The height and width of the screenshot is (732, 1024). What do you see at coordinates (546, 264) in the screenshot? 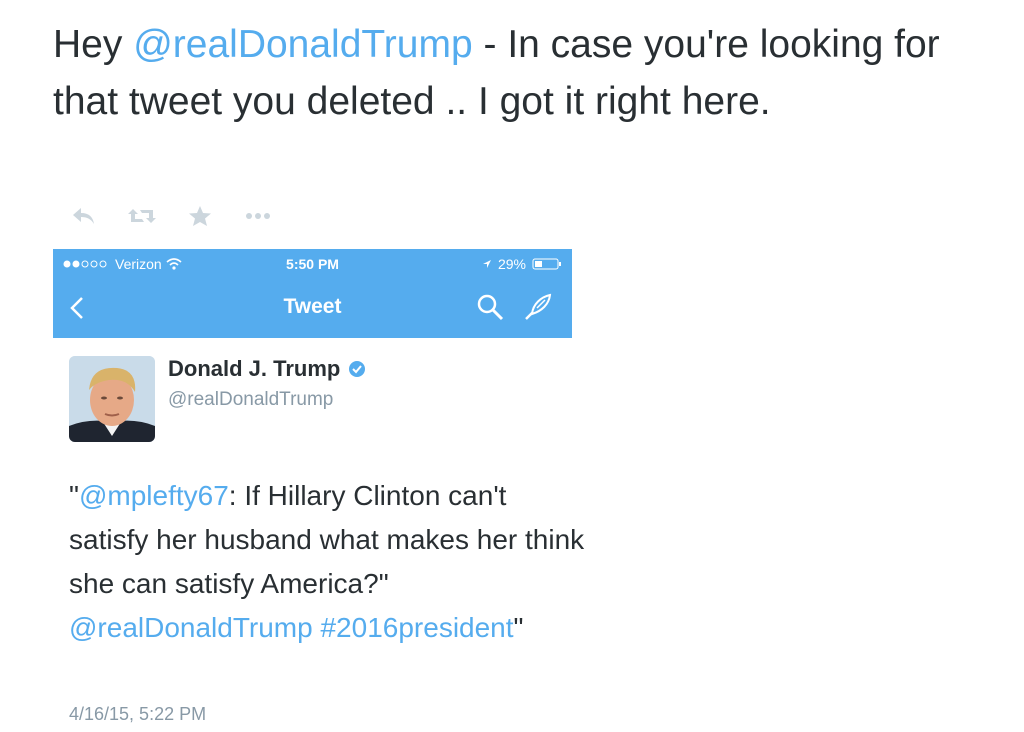
I see `battery-icon` at bounding box center [546, 264].